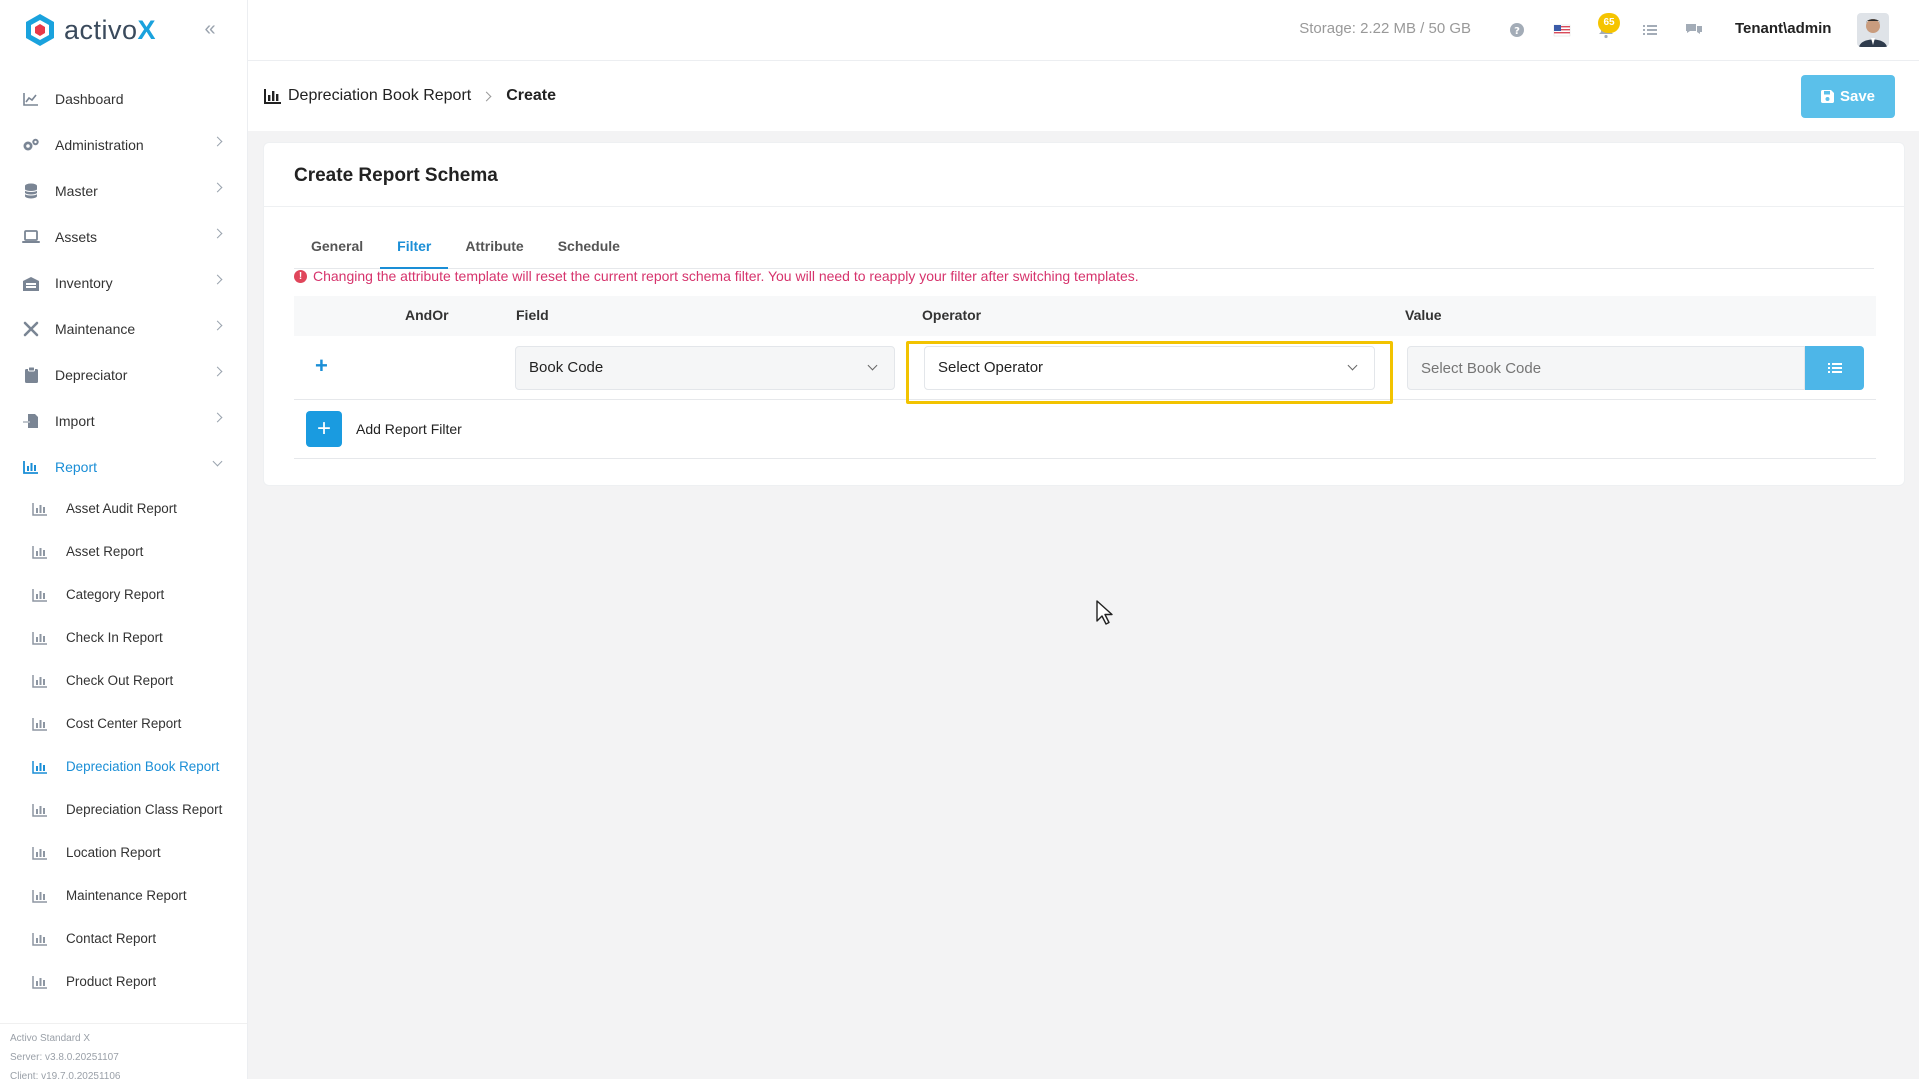 This screenshot has height=1079, width=1919. I want to click on sidebar-subitem-asset-report: Asset Report, so click(123, 554).